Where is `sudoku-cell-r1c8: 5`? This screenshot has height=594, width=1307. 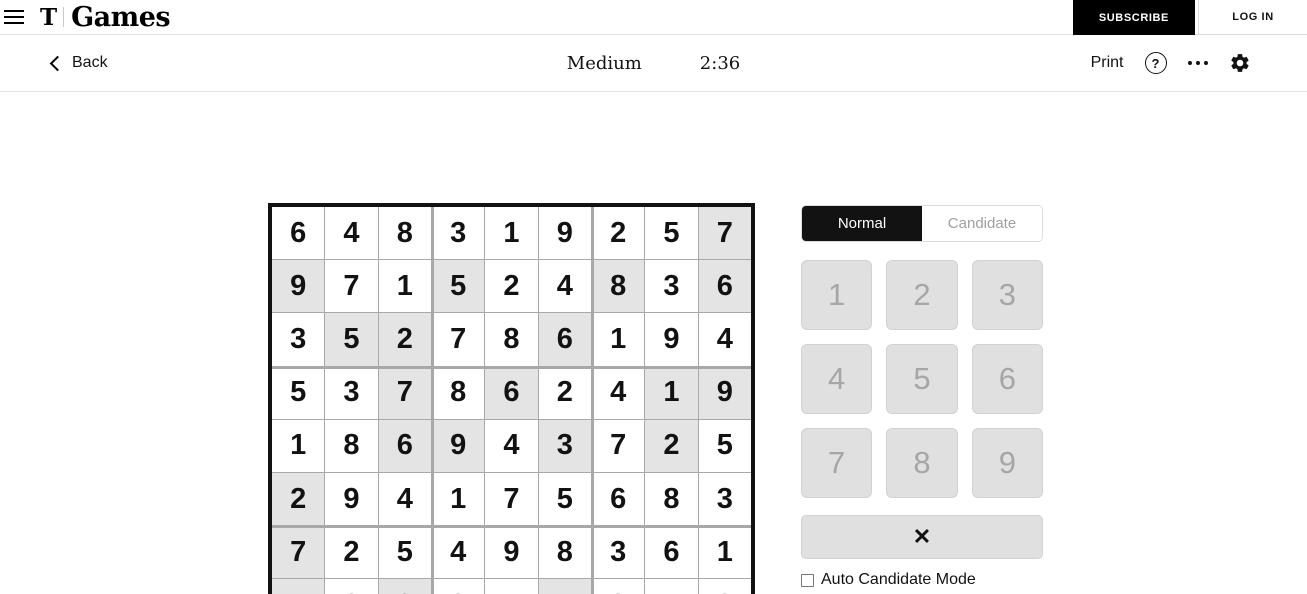 sudoku-cell-r1c8: 5 is located at coordinates (671, 233).